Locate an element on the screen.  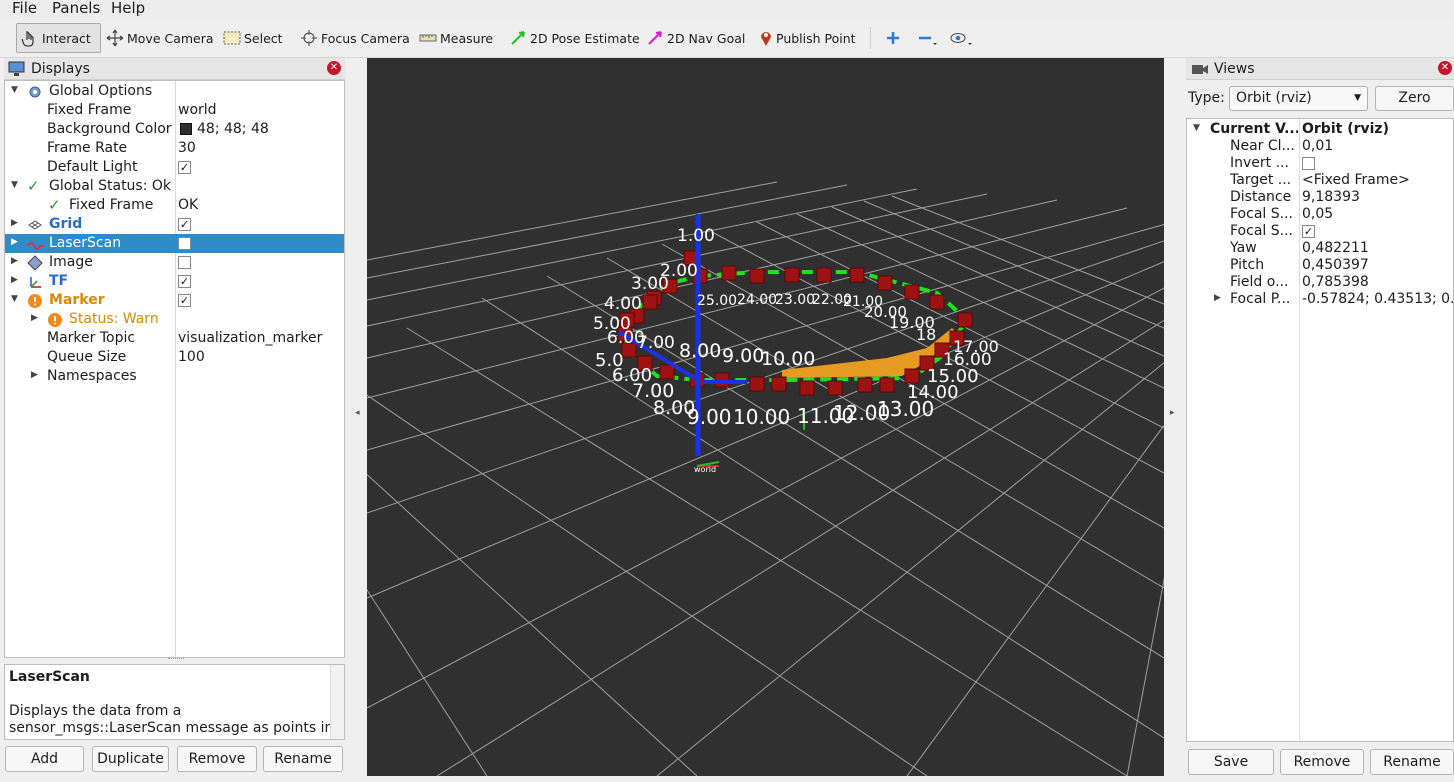
prop-value: 0,450397 is located at coordinates (1335, 265).